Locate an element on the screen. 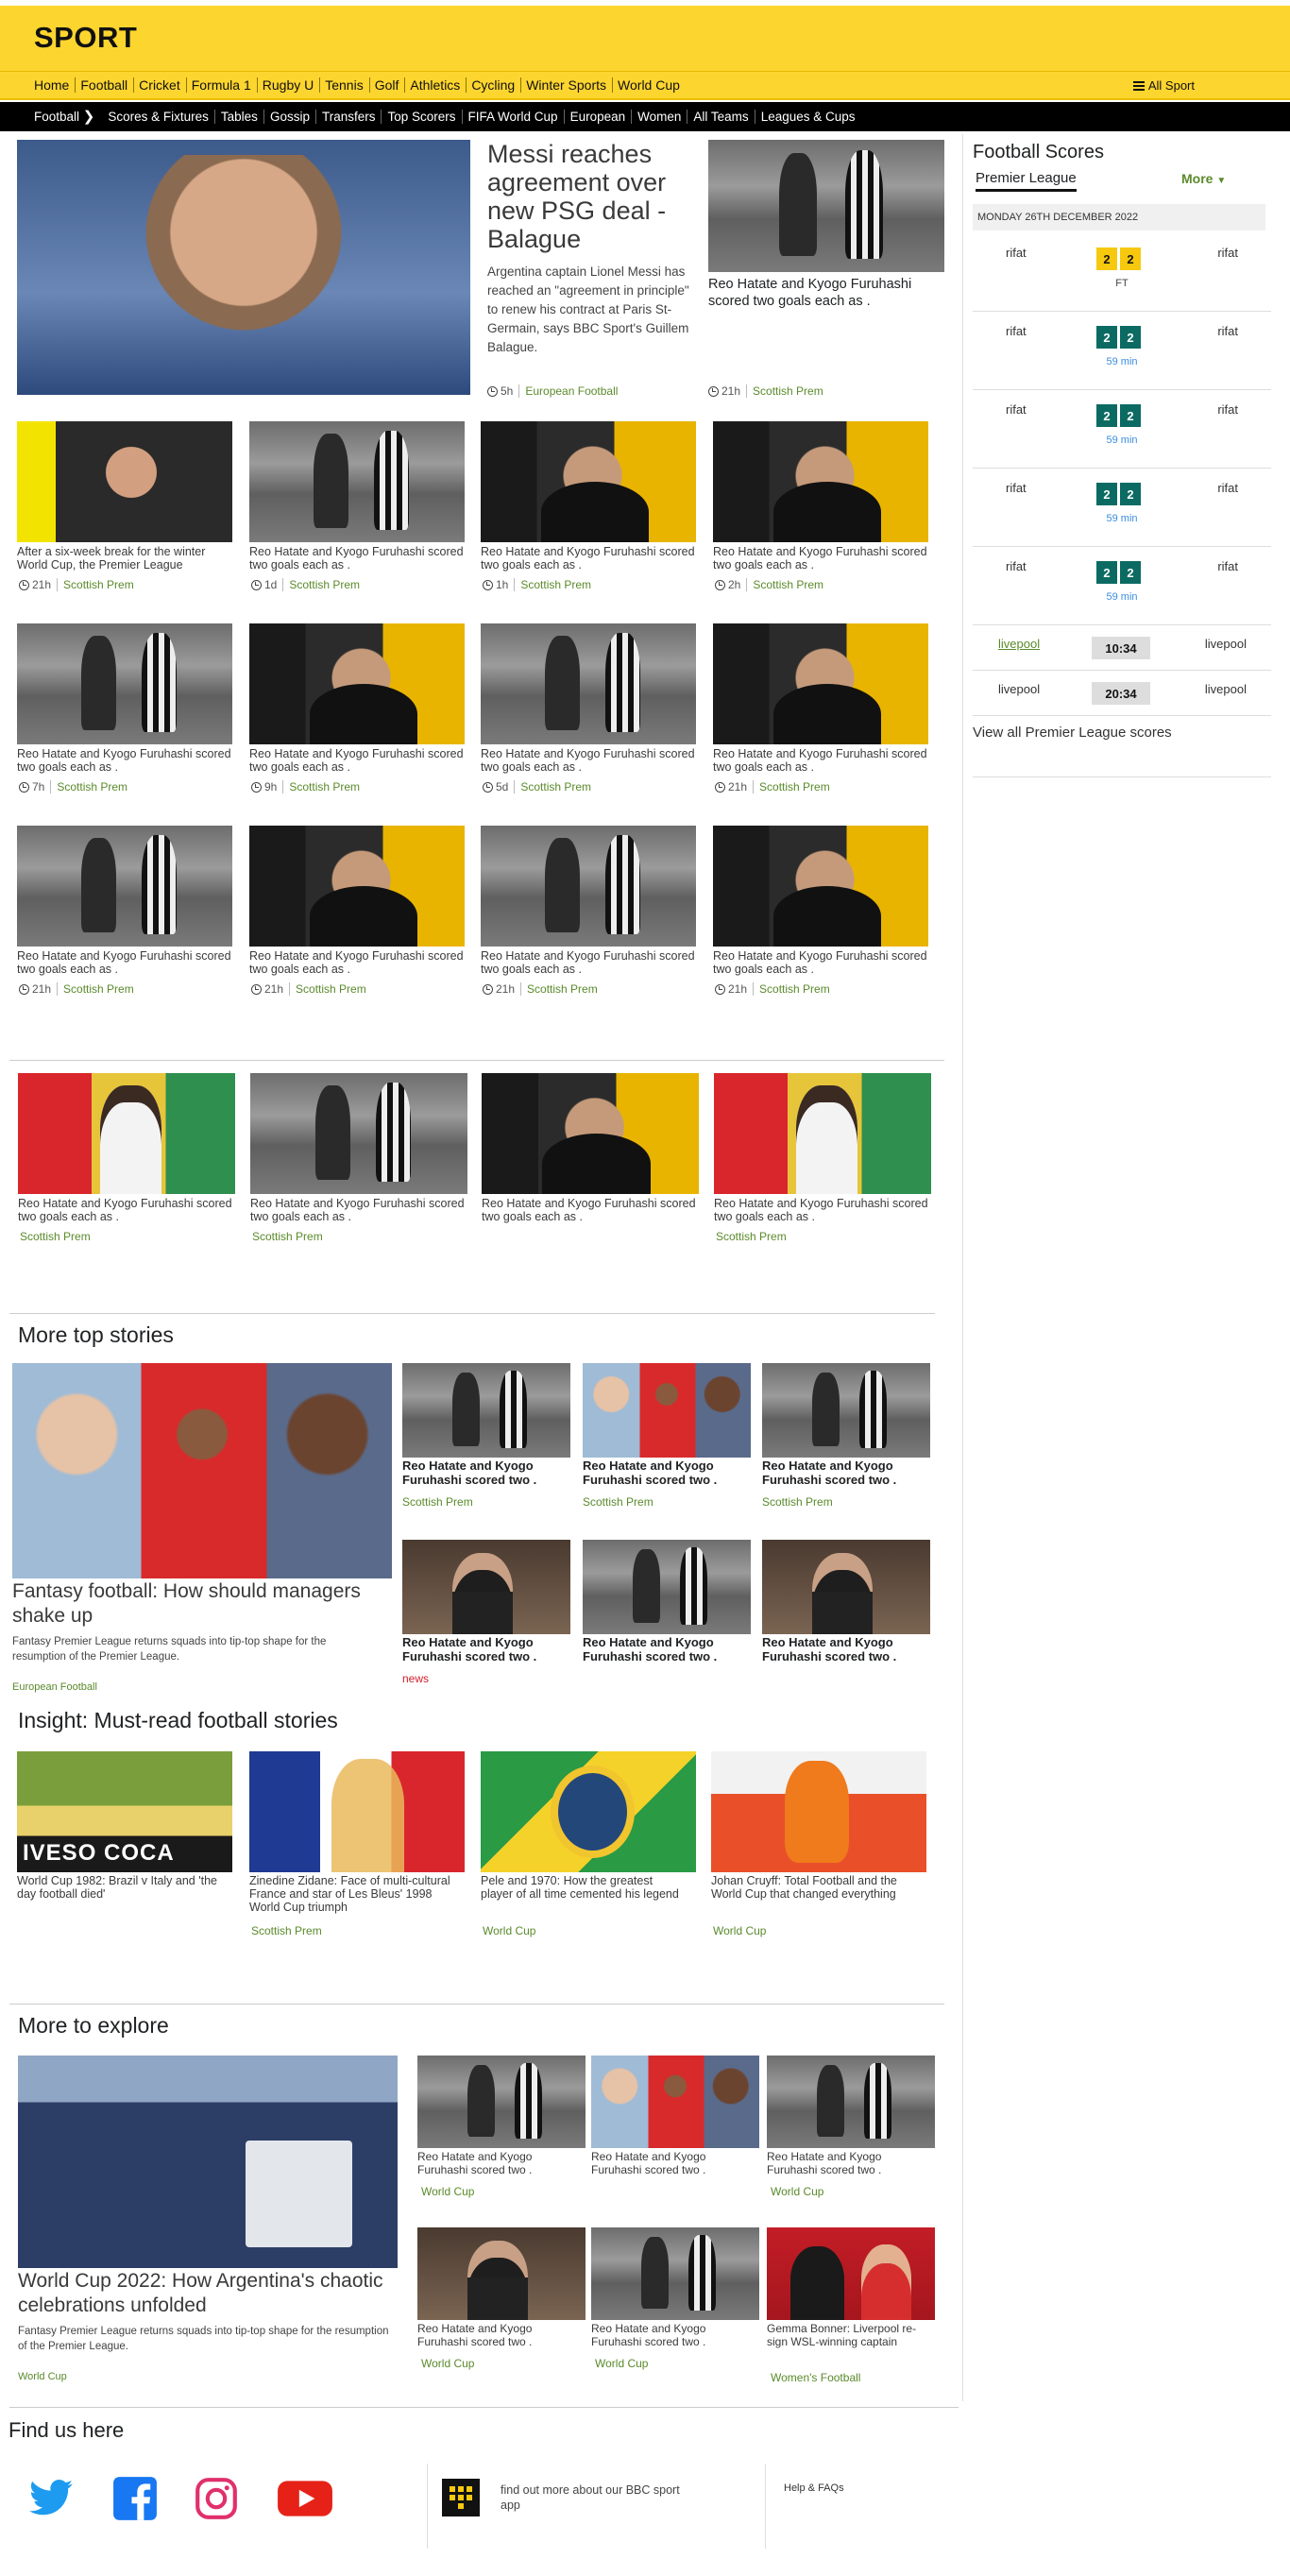  subnav-tables: Tables is located at coordinates (239, 117).